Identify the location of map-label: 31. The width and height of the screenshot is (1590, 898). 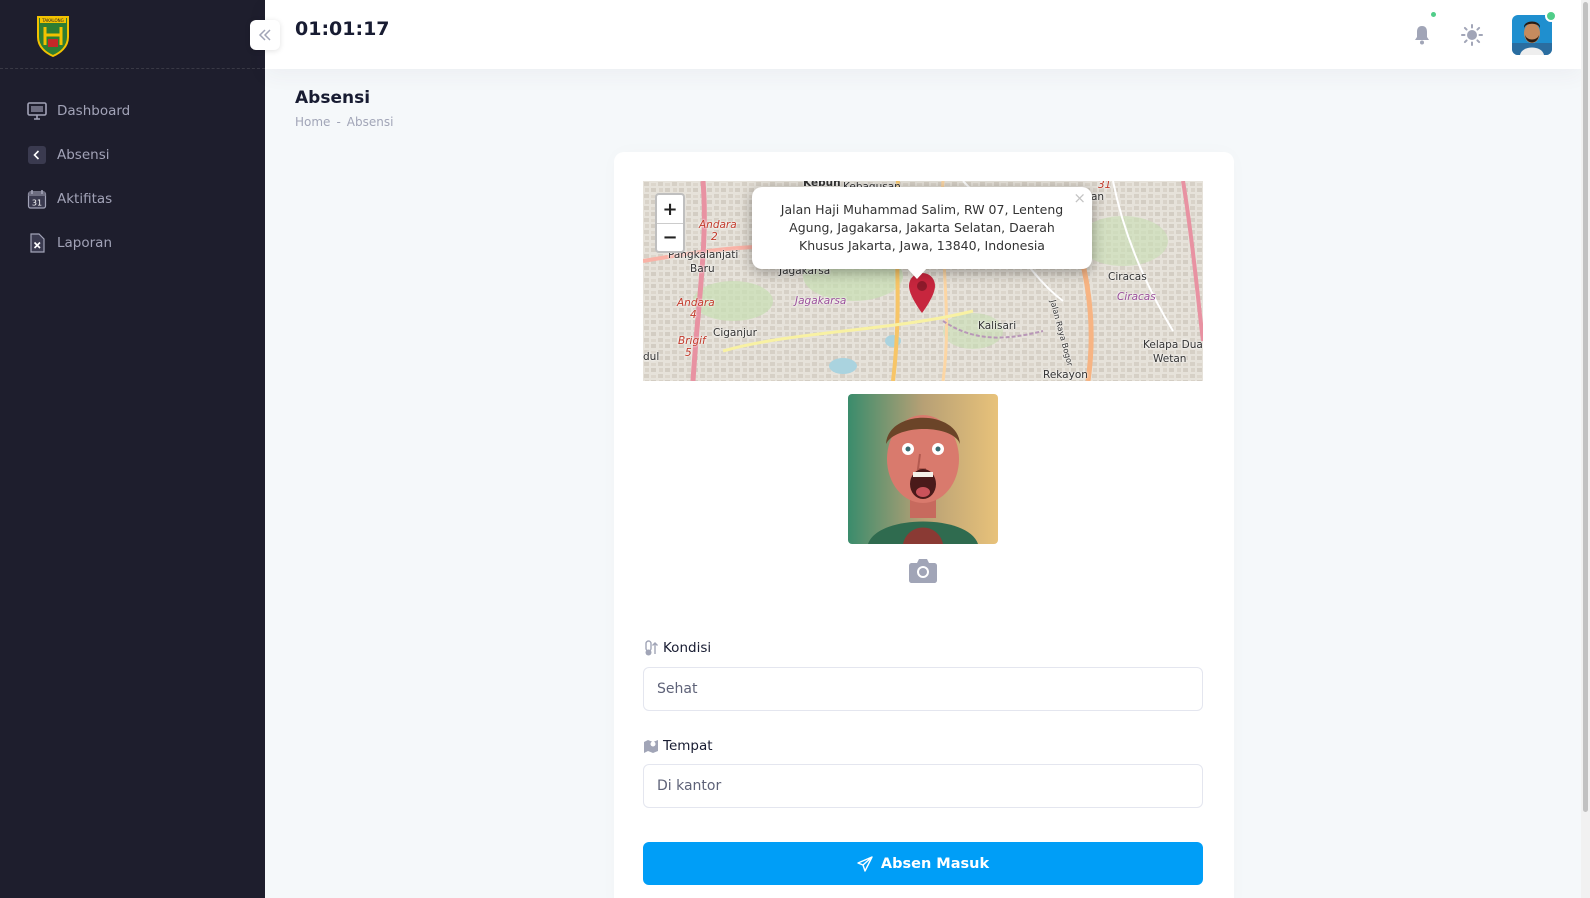
(1105, 186).